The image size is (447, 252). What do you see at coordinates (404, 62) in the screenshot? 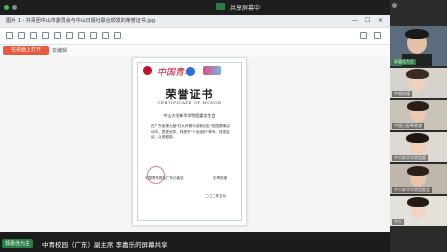
I see `participant-name: 郭嘉佳为主` at bounding box center [404, 62].